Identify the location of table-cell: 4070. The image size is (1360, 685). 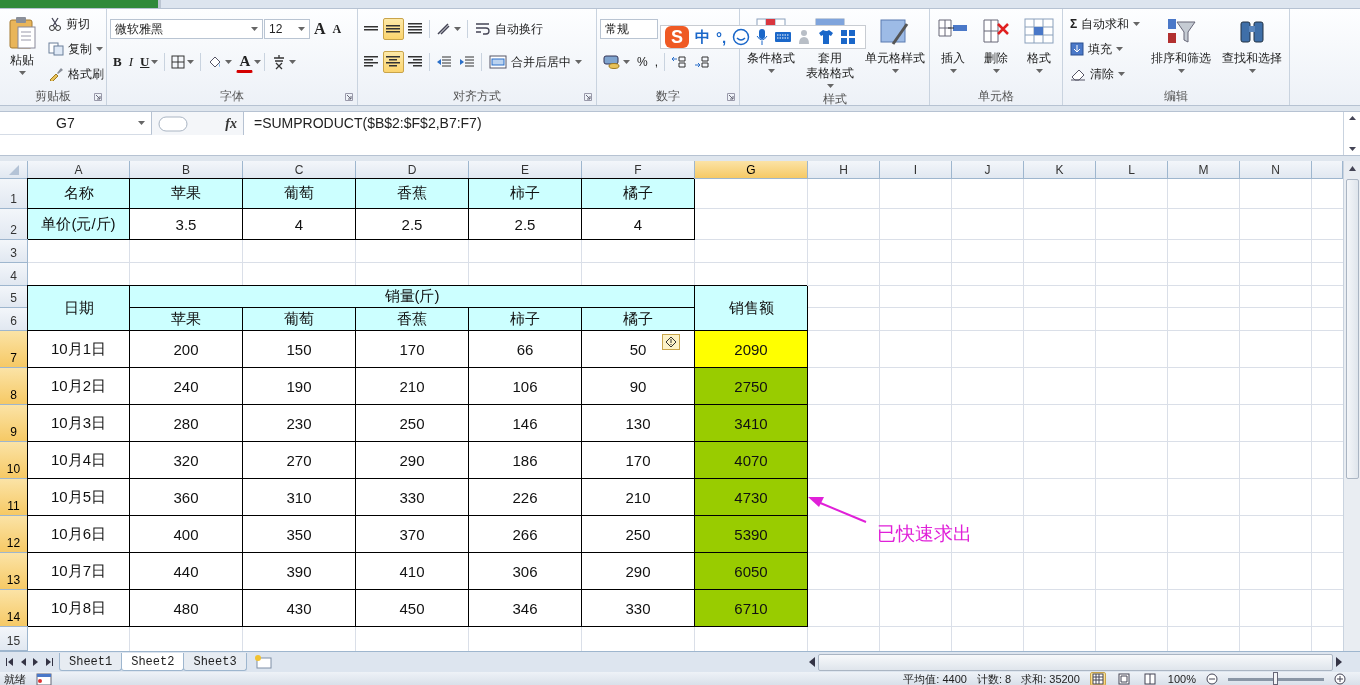
(751, 460).